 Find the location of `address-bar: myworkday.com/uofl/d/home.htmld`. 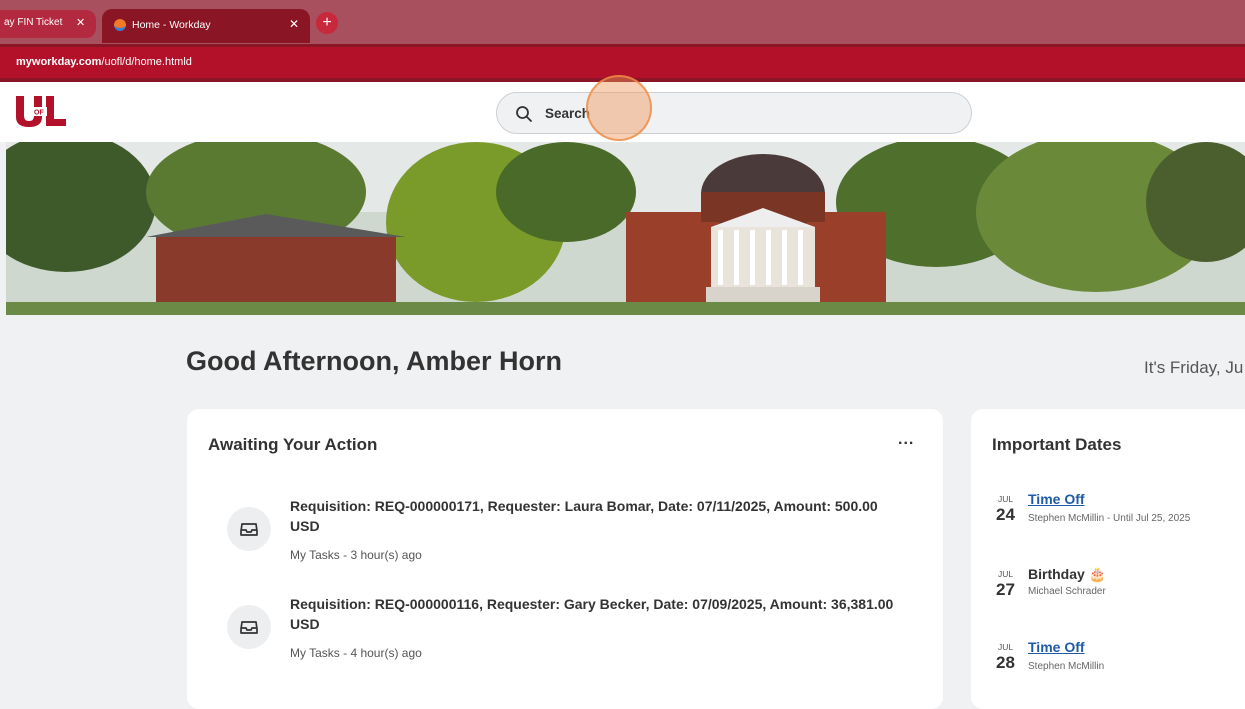

address-bar: myworkday.com/uofl/d/home.htmld is located at coordinates (622, 61).